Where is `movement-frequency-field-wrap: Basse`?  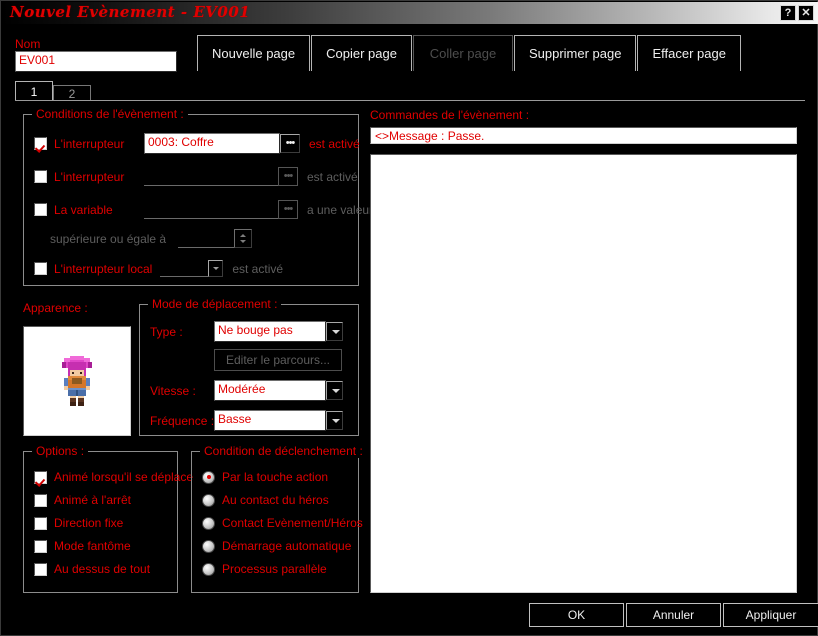
movement-frequency-field-wrap: Basse is located at coordinates (270, 420).